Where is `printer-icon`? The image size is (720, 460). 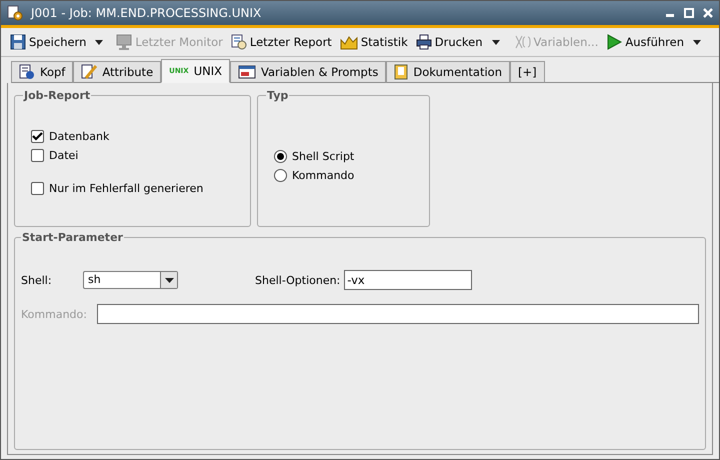 printer-icon is located at coordinates (424, 42).